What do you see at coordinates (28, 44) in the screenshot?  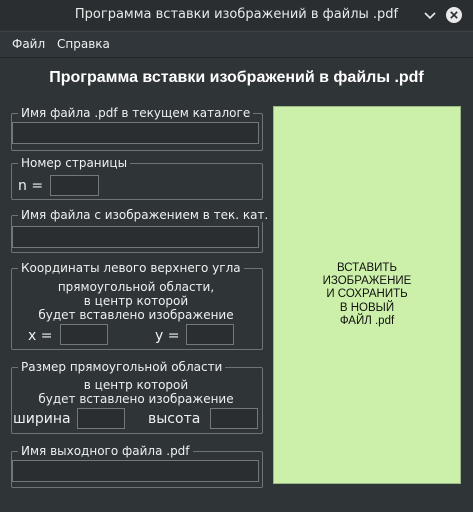 I see `menu-file: Файл` at bounding box center [28, 44].